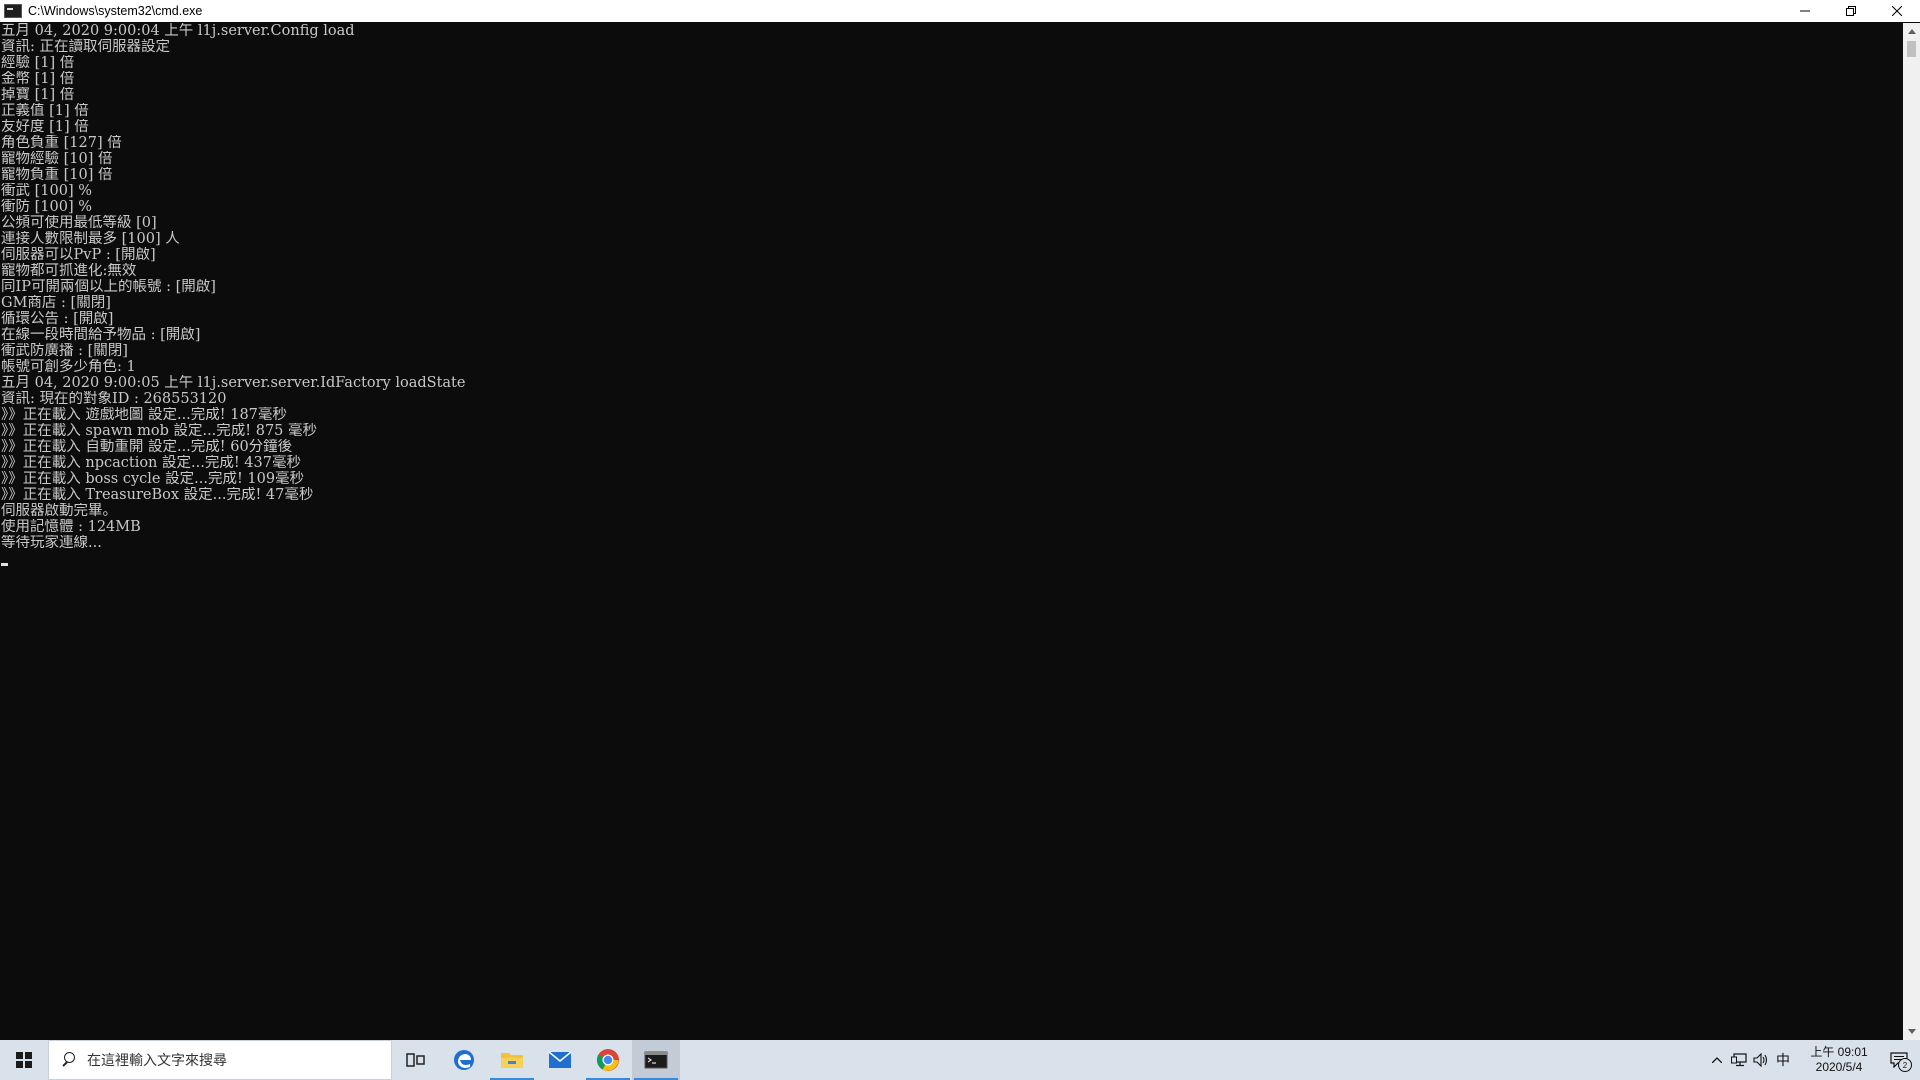  Describe the element at coordinates (61, 143) in the screenshot. I see `console-line: 角色負重 [127] 倍` at that location.